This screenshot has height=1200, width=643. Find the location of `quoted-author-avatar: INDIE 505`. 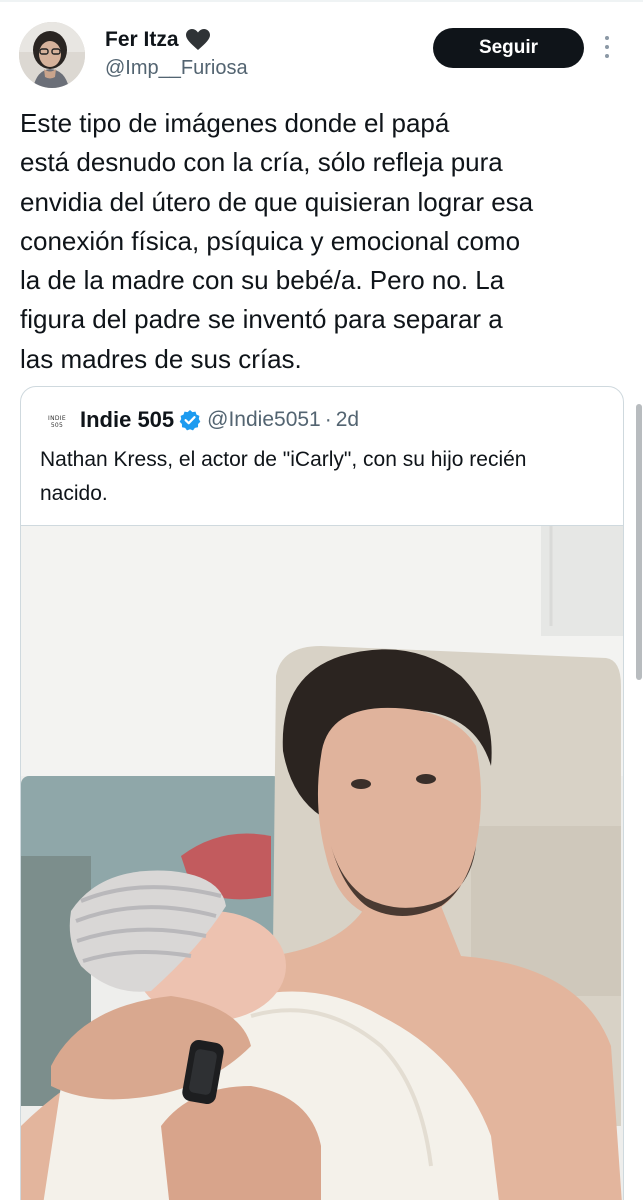

quoted-author-avatar: INDIE 505 is located at coordinates (57, 422).